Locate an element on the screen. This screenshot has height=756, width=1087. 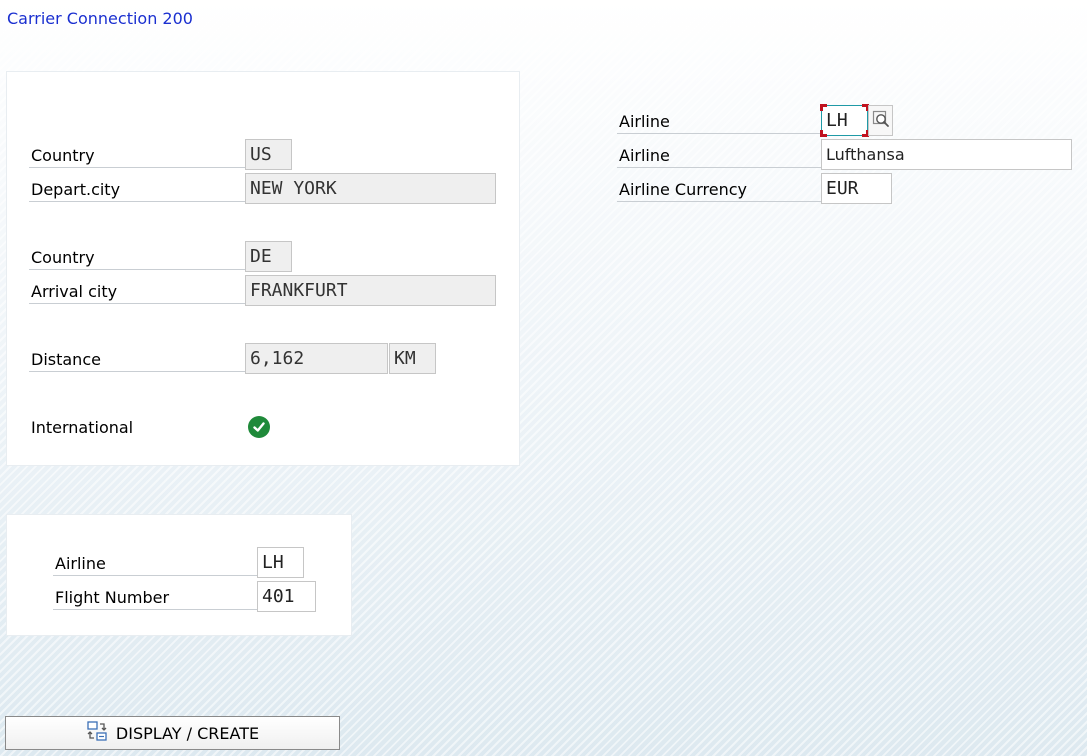
airline-code-input: LH is located at coordinates (844, 120).